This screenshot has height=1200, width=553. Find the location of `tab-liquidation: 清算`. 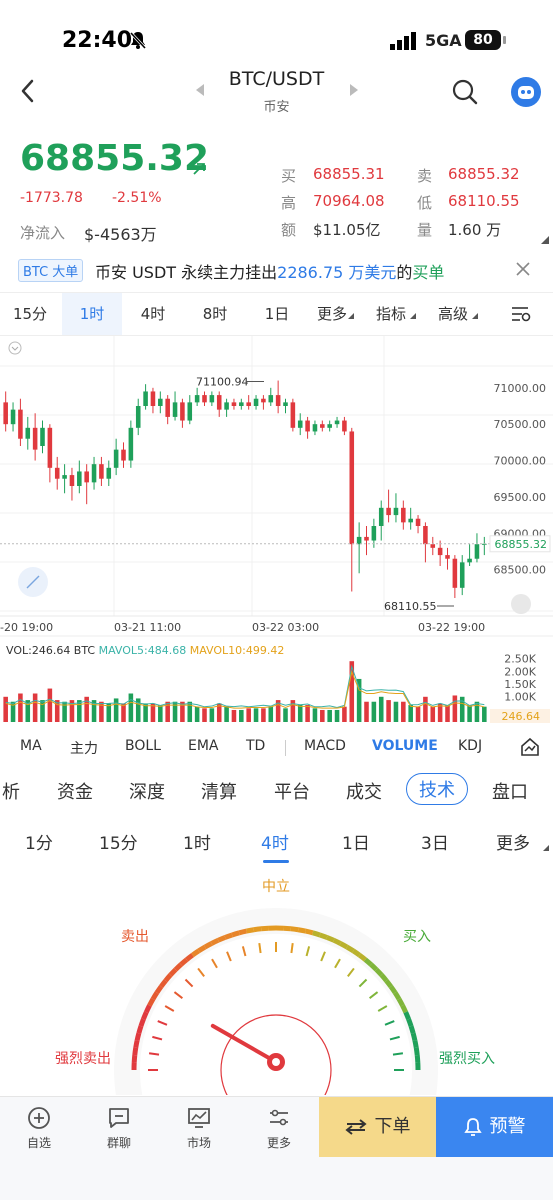

tab-liquidation: 清算 is located at coordinates (219, 791).